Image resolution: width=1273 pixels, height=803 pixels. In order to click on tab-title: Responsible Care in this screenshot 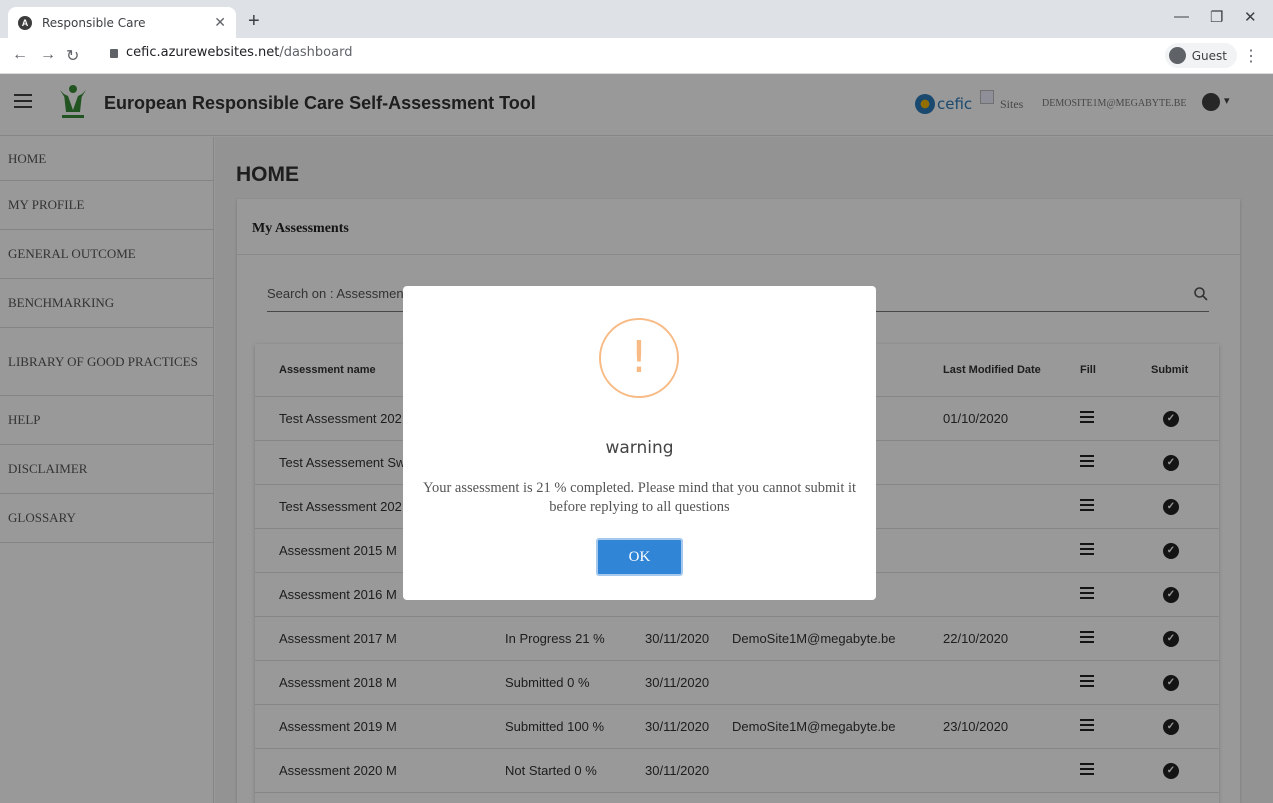, I will do `click(94, 22)`.